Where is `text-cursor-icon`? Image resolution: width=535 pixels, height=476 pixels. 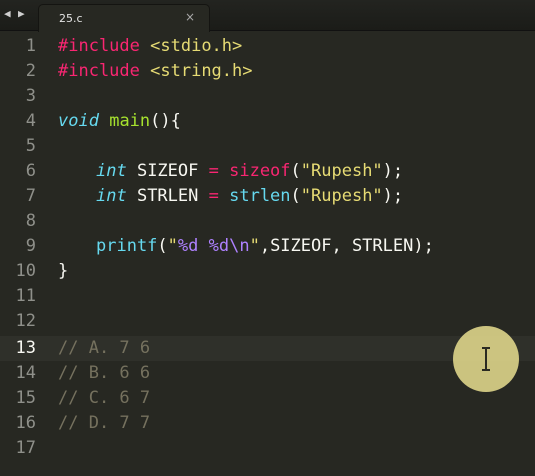 text-cursor-icon is located at coordinates (486, 359).